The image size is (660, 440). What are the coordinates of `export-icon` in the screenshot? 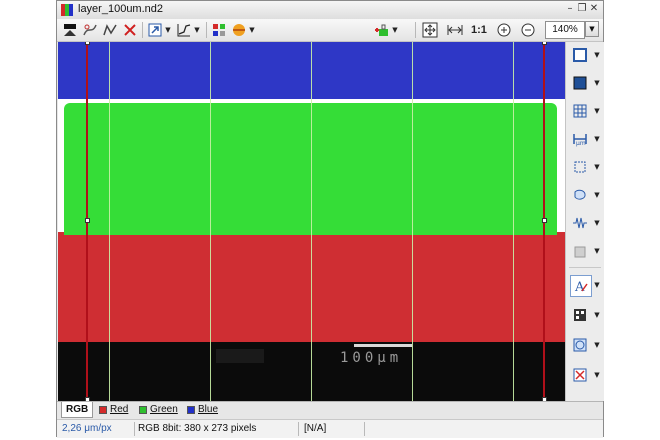 It's located at (155, 30).